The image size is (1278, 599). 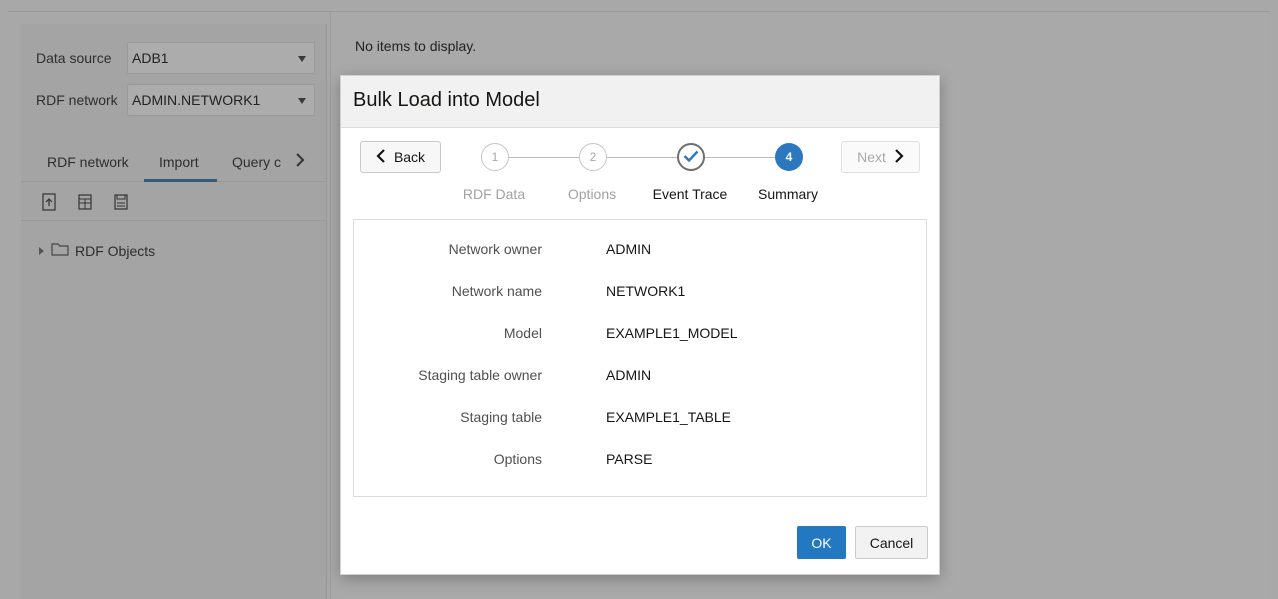 I want to click on rdf-network-select: ADMIN.NETWORK1, so click(x=221, y=100).